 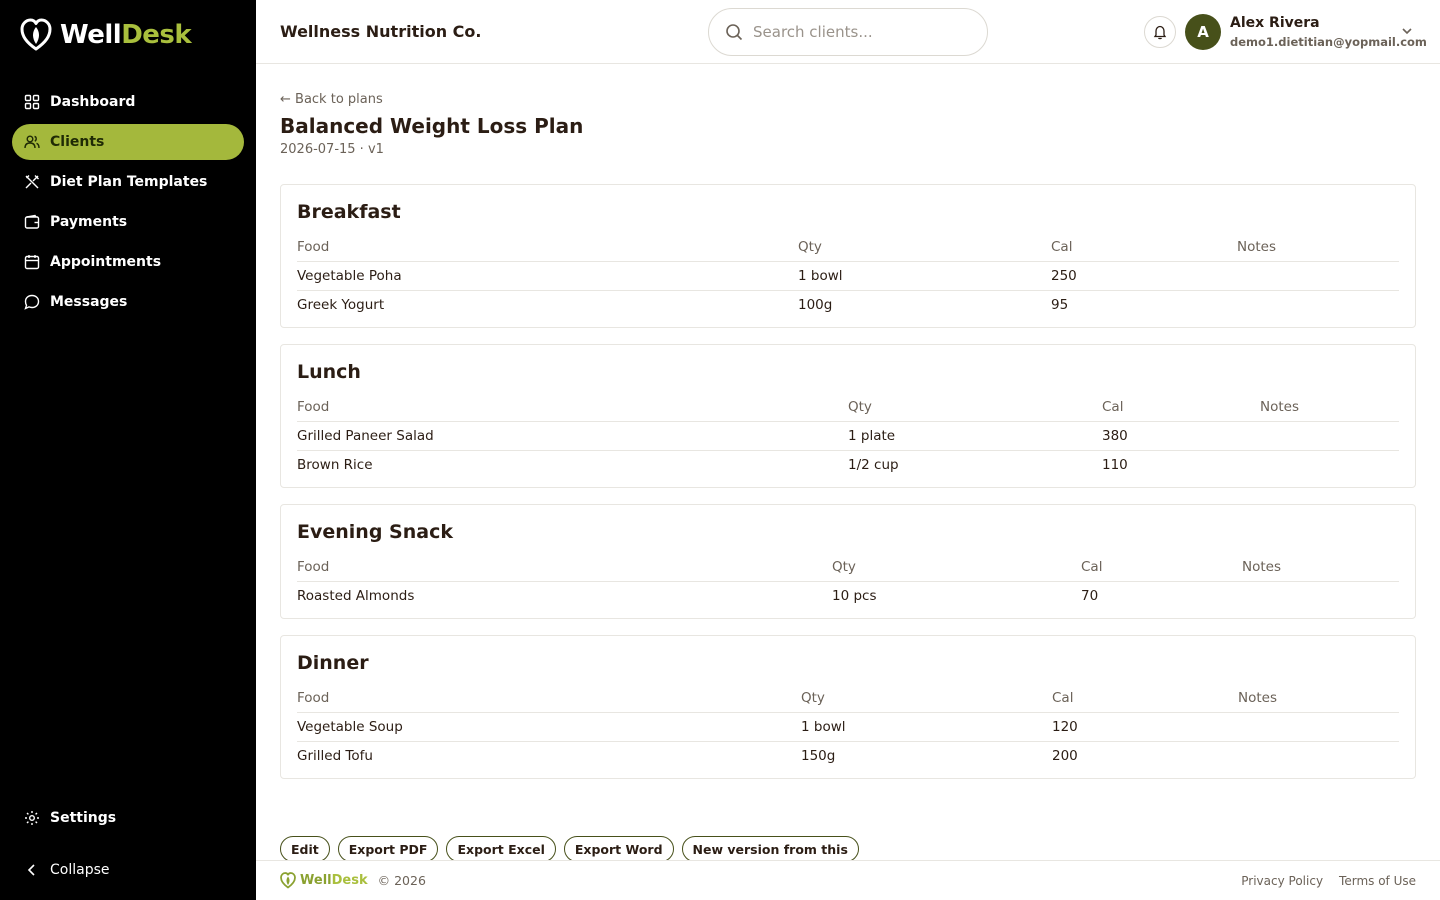 What do you see at coordinates (334, 880) in the screenshot?
I see `footer-brand-name: WellDesk` at bounding box center [334, 880].